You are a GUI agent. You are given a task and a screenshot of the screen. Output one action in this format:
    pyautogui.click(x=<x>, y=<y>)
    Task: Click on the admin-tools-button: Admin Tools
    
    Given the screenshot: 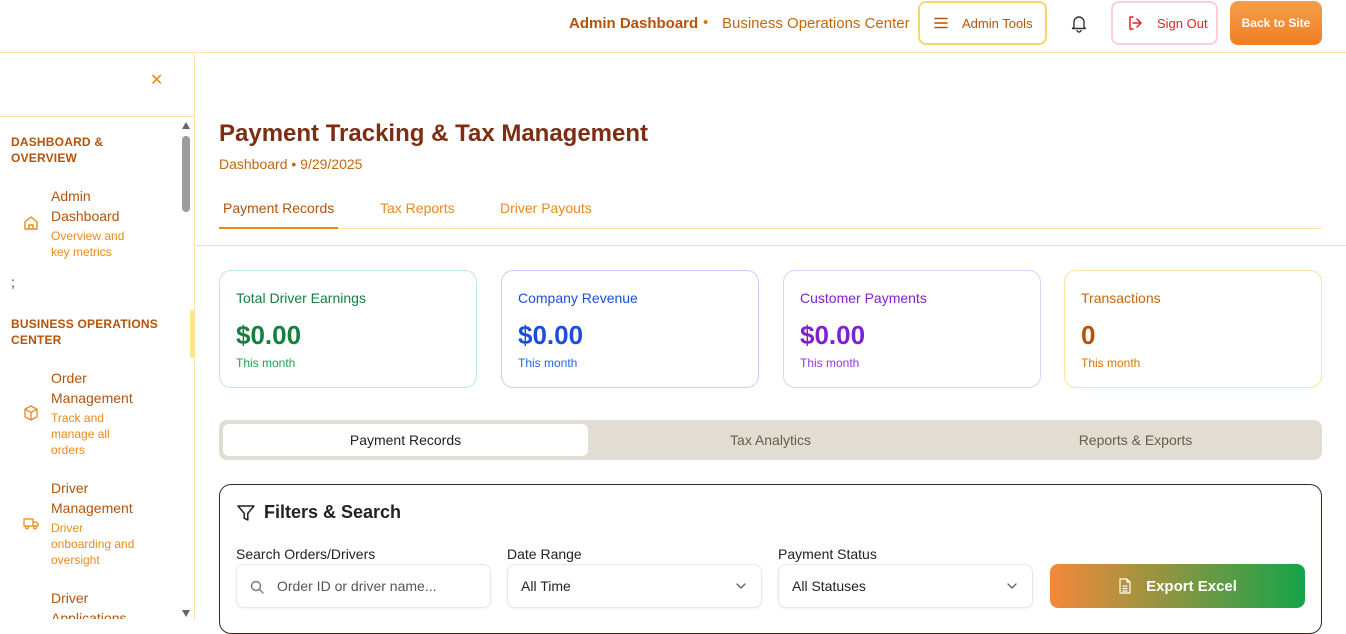 What is the action you would take?
    pyautogui.click(x=982, y=23)
    